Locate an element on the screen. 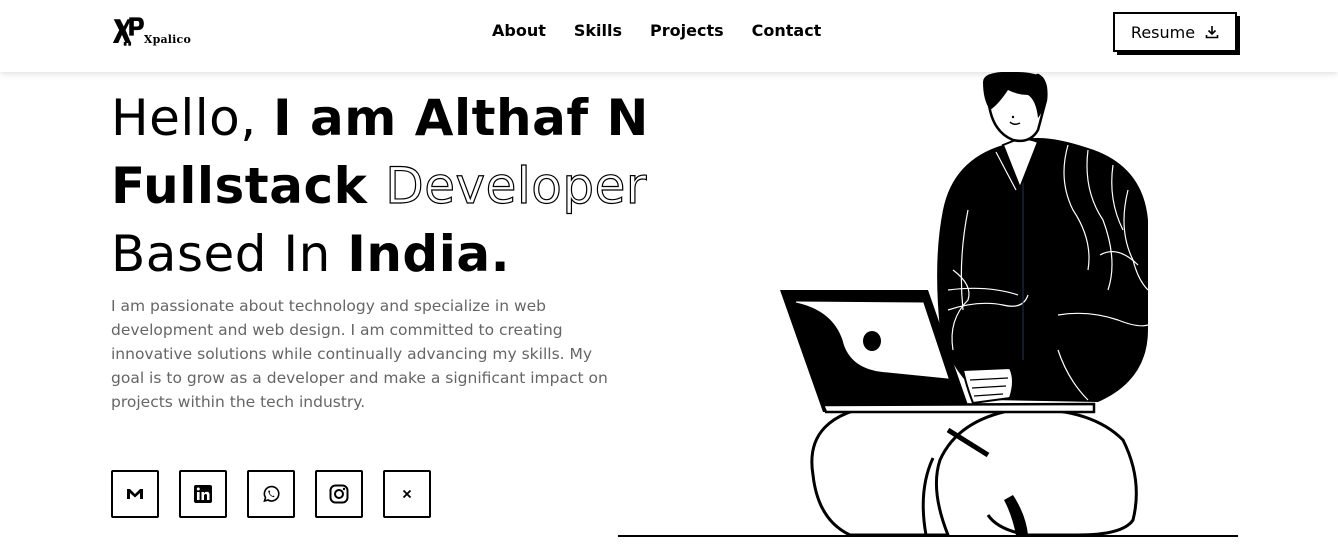  nav-contact: Contact is located at coordinates (787, 31).